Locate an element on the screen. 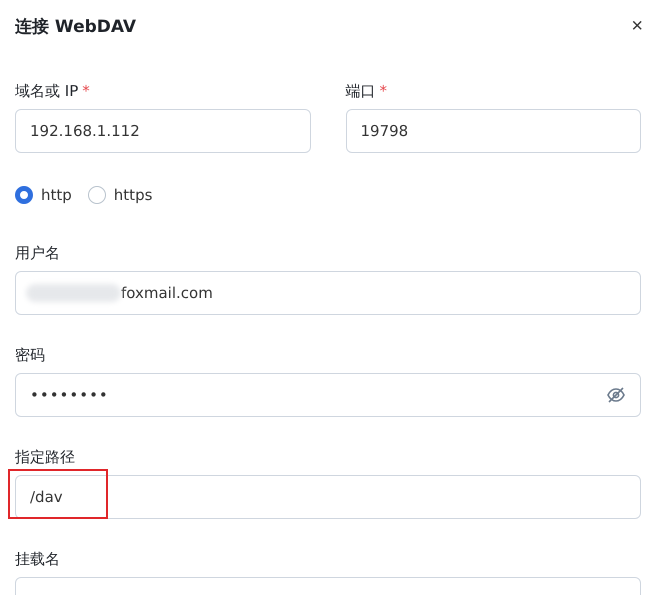 The height and width of the screenshot is (595, 661). input-field: •••••••• is located at coordinates (328, 395).